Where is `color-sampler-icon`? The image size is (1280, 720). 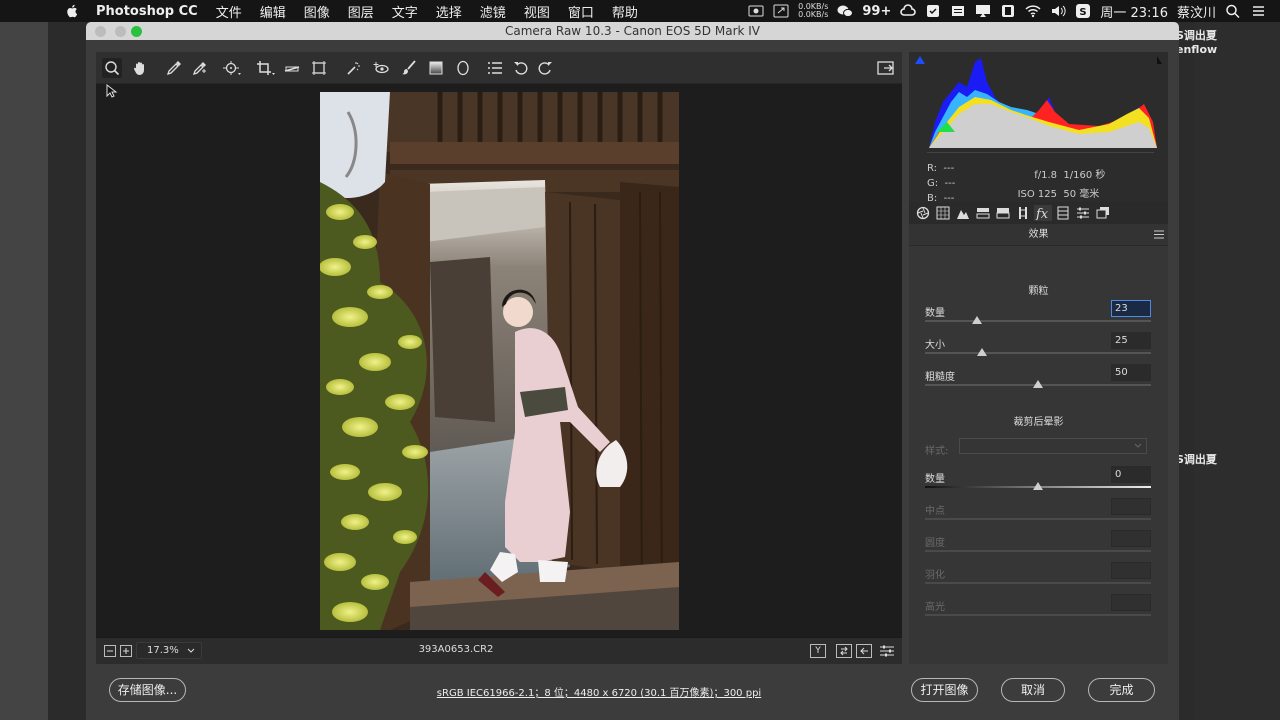
color-sampler-icon is located at coordinates (199, 69).